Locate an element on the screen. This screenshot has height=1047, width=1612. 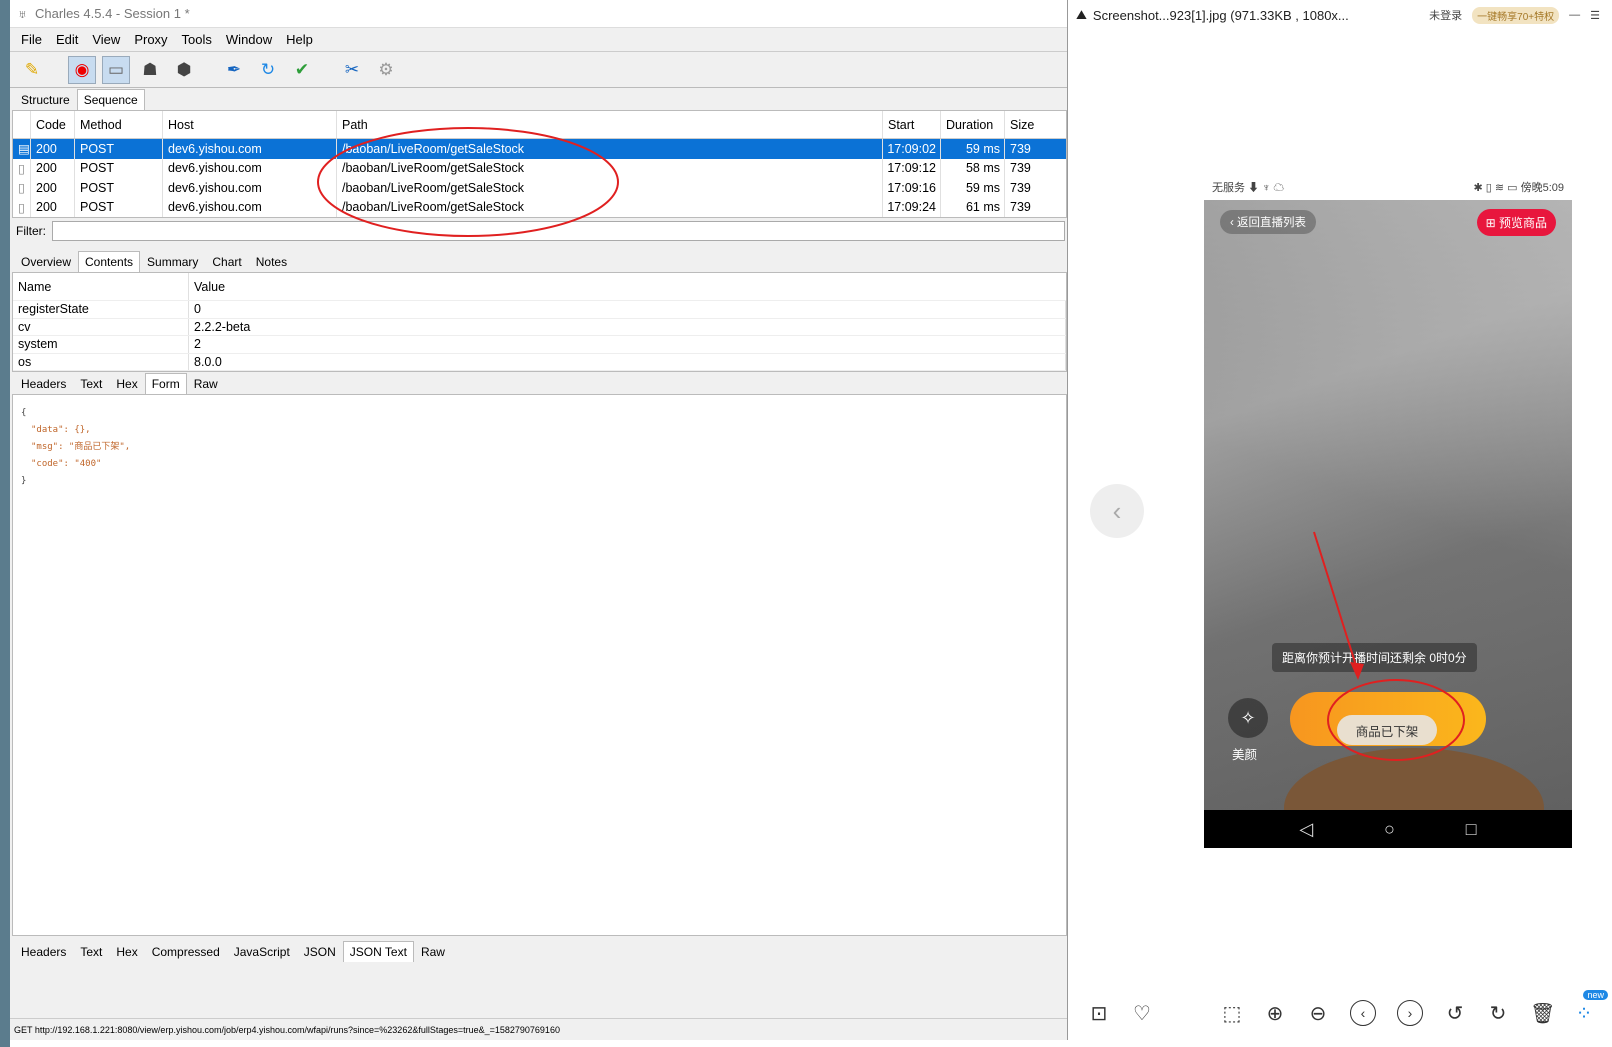
menu-bar: File Edit View Proxy Tools Window Help is located at coordinates (538, 40).